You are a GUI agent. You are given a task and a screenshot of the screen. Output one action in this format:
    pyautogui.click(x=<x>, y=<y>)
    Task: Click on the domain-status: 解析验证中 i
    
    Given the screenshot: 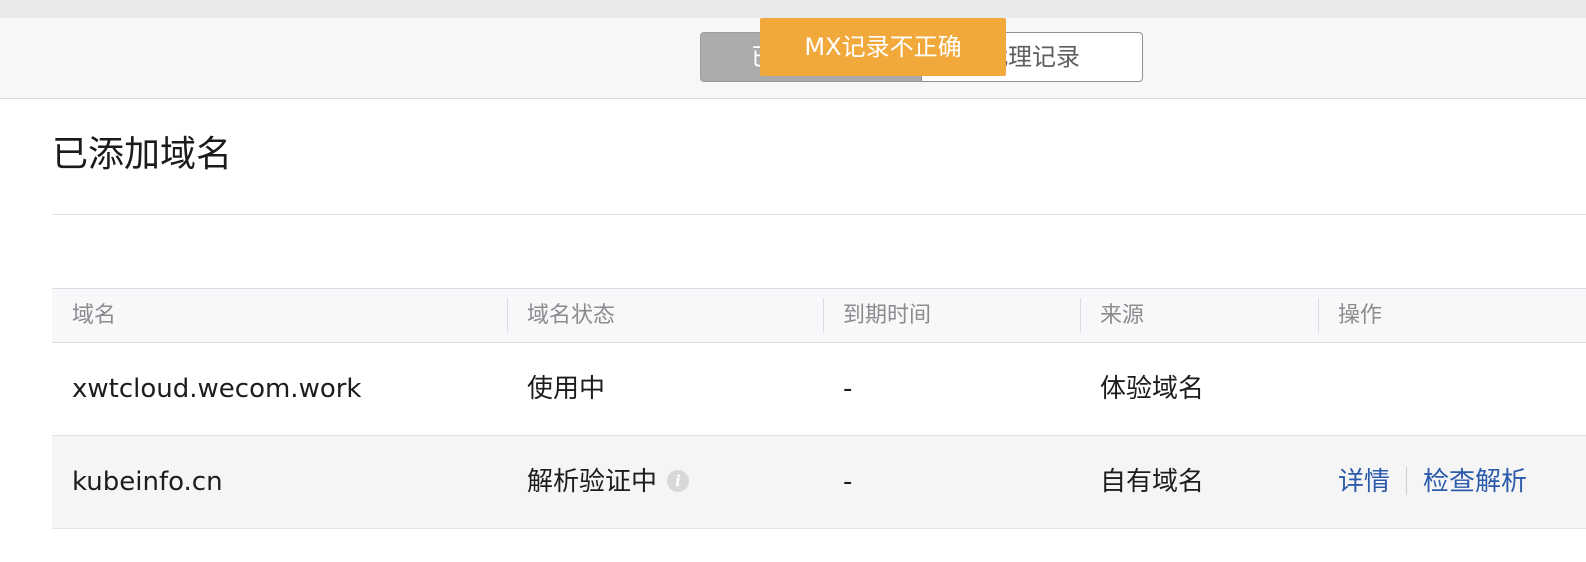 What is the action you would take?
    pyautogui.click(x=608, y=482)
    